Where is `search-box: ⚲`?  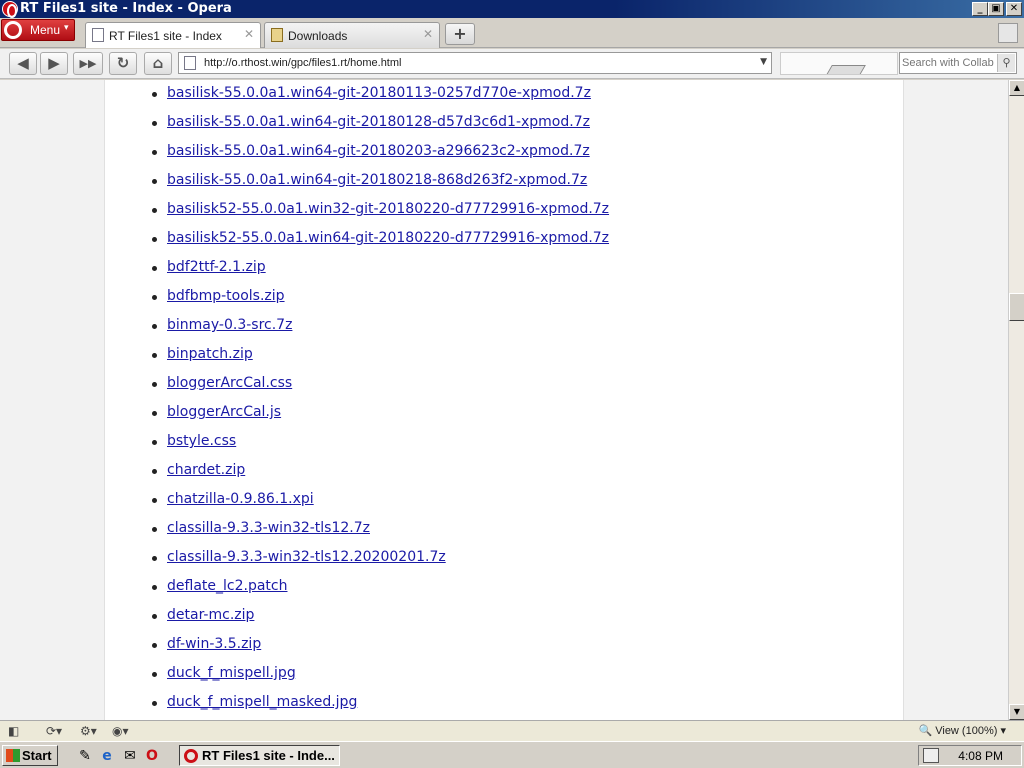 search-box: ⚲ is located at coordinates (958, 63).